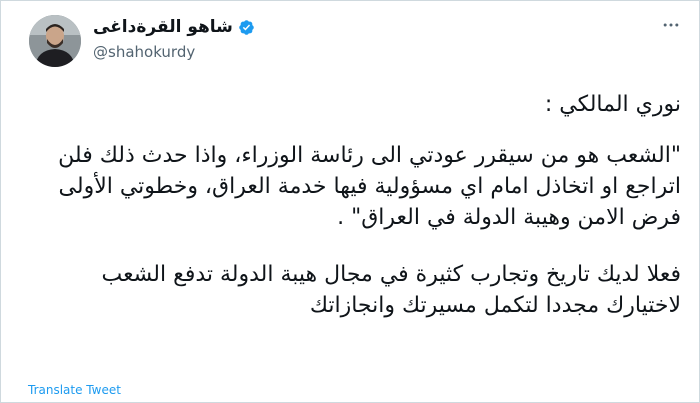 Image resolution: width=700 pixels, height=403 pixels. I want to click on user-handle: @shahokurdy, so click(174, 52).